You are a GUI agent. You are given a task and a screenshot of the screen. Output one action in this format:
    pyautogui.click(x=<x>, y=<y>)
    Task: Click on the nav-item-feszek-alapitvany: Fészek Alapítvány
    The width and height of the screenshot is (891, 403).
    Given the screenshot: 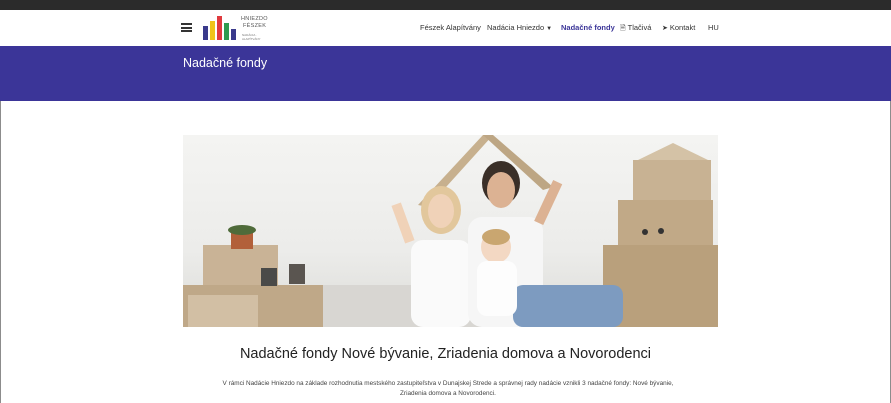 What is the action you would take?
    pyautogui.click(x=450, y=27)
    